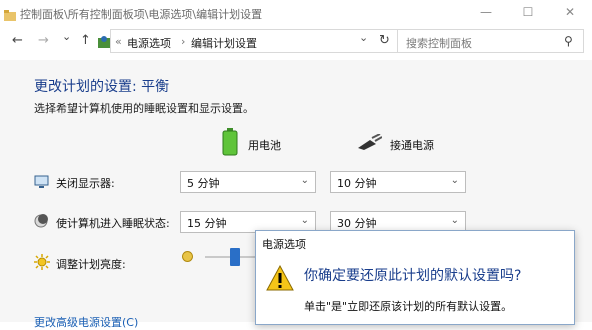 This screenshot has height=330, width=592. I want to click on row-label-turn-off-display: 关闭显示器:, so click(85, 183).